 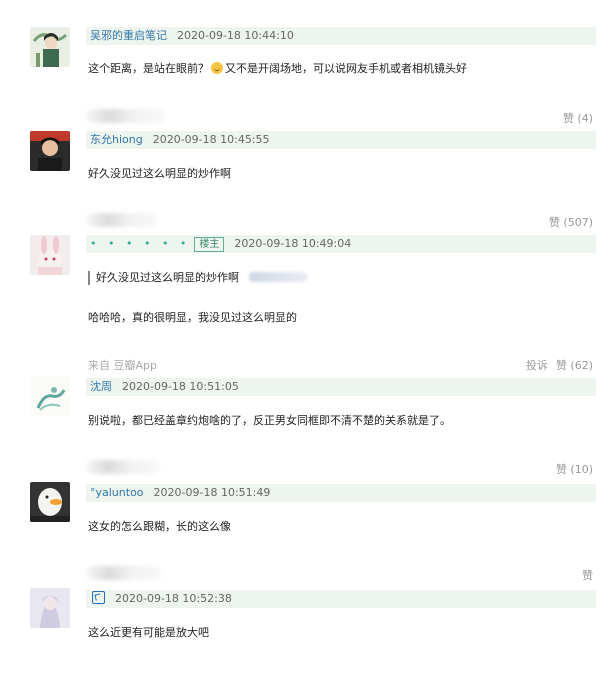 I want to click on comment-actions: 投诉赞 (62), so click(x=559, y=365).